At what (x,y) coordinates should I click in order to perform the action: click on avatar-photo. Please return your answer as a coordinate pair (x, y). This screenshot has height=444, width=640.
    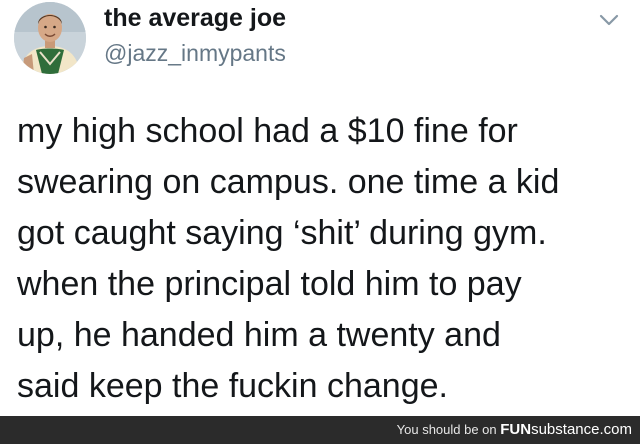
    Looking at the image, I should click on (50, 38).